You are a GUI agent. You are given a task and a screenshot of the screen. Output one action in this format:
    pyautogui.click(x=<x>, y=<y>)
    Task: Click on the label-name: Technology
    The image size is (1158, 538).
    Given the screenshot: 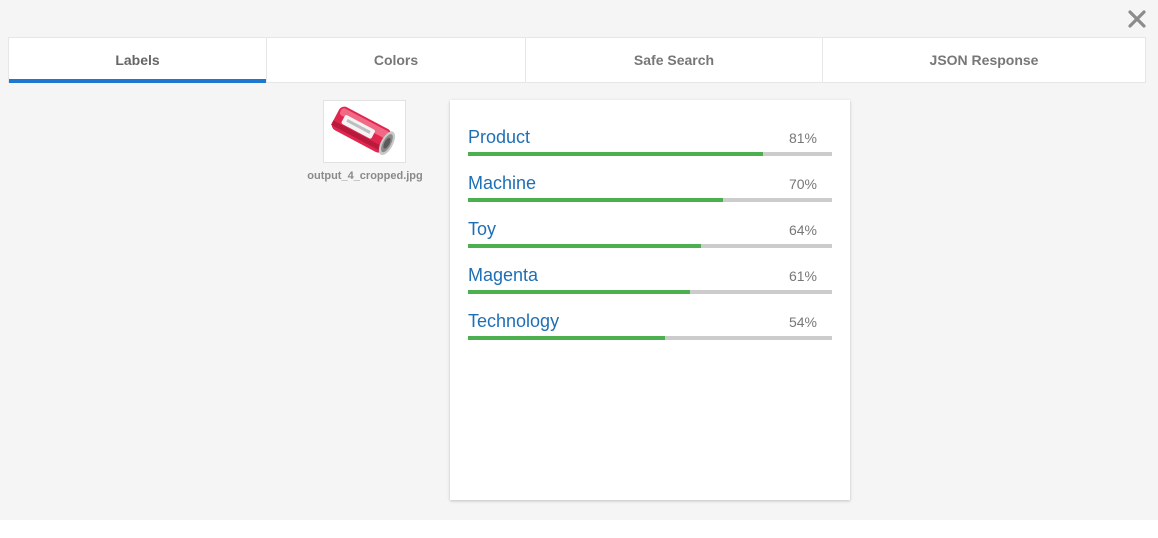 What is the action you would take?
    pyautogui.click(x=513, y=321)
    